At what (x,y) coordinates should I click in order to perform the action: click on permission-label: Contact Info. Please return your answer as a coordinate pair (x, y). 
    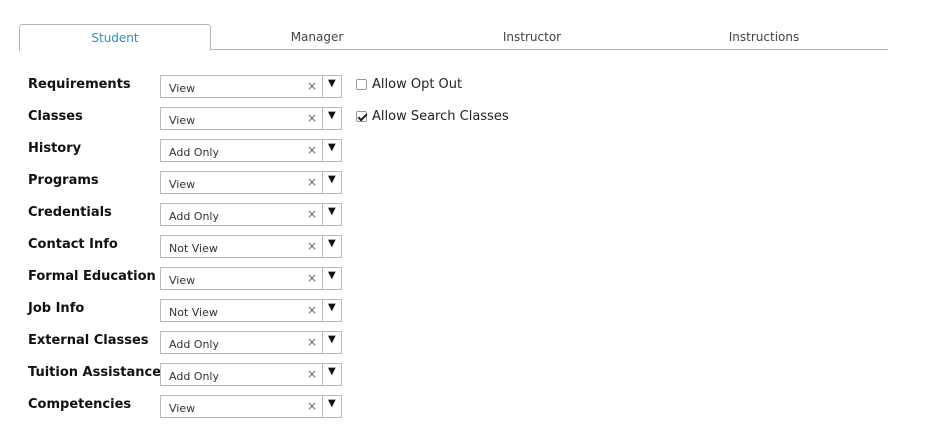
    Looking at the image, I should click on (73, 244).